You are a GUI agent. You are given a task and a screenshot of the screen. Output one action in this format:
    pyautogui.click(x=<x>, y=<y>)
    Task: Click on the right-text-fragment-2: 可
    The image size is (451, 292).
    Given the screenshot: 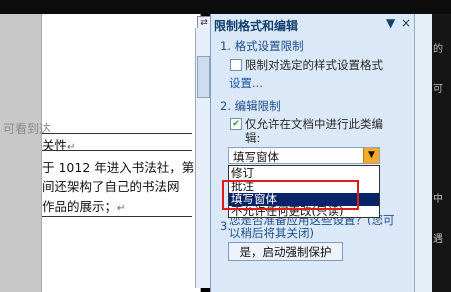 What is the action you would take?
    pyautogui.click(x=438, y=89)
    